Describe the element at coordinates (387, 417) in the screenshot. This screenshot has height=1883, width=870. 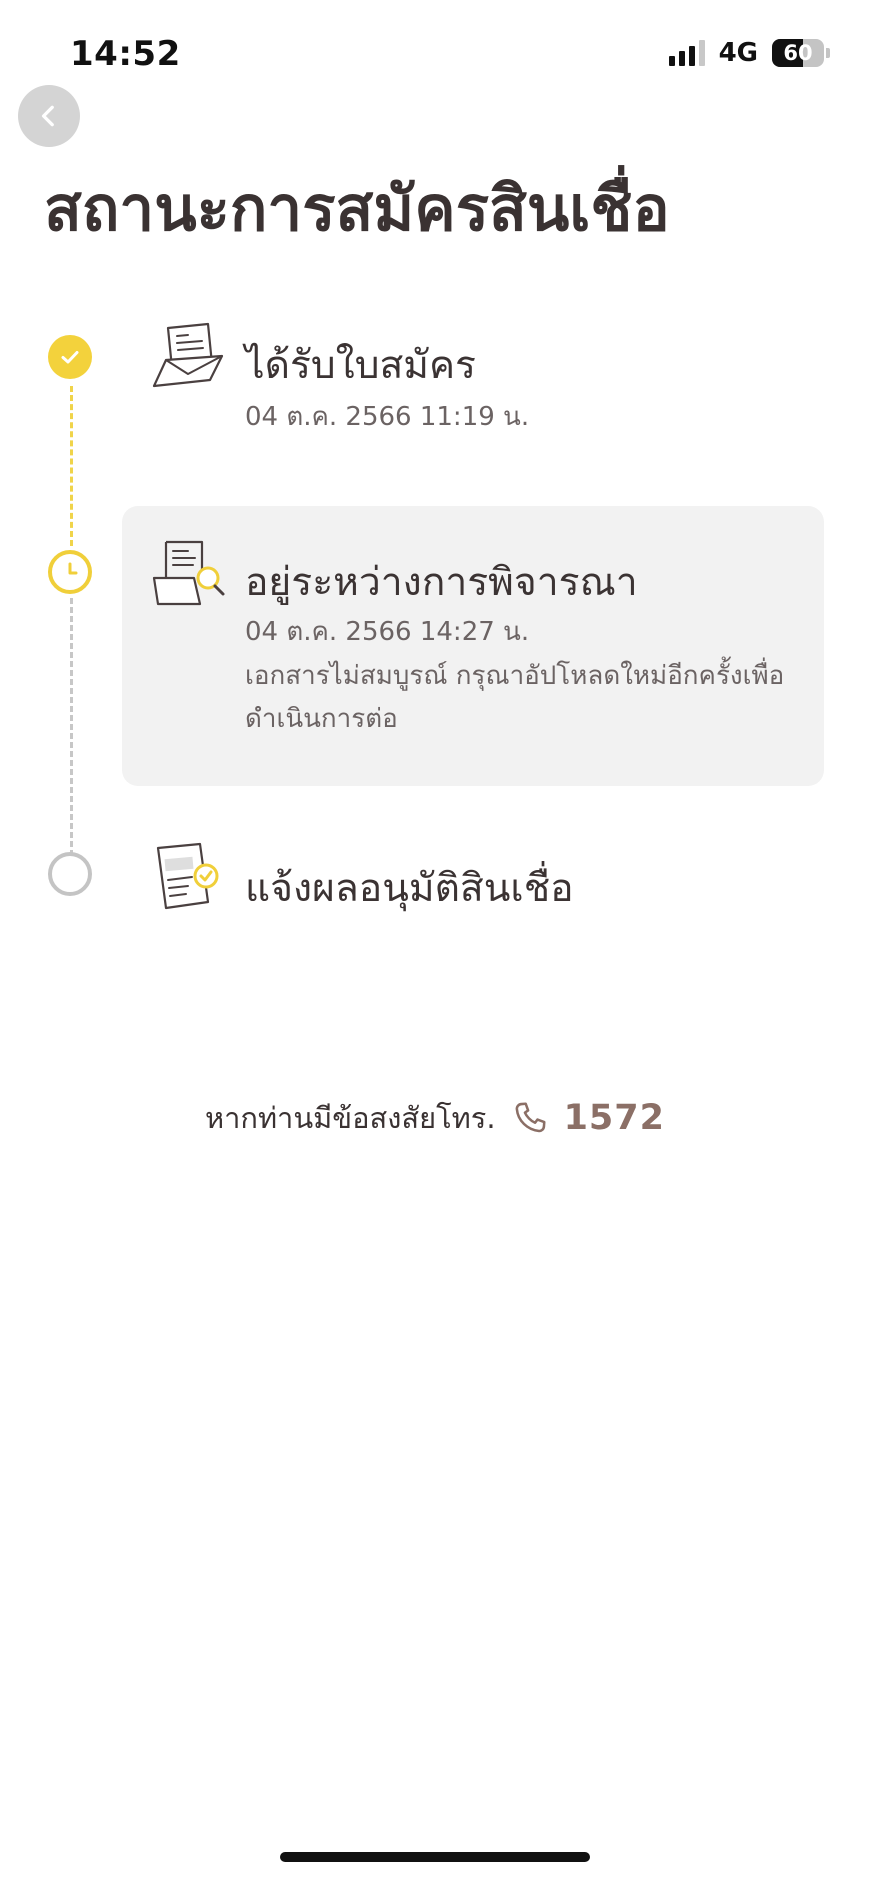
I see `step-timestamp-received: 04 ต.ค. 2566 11:19 น.` at that location.